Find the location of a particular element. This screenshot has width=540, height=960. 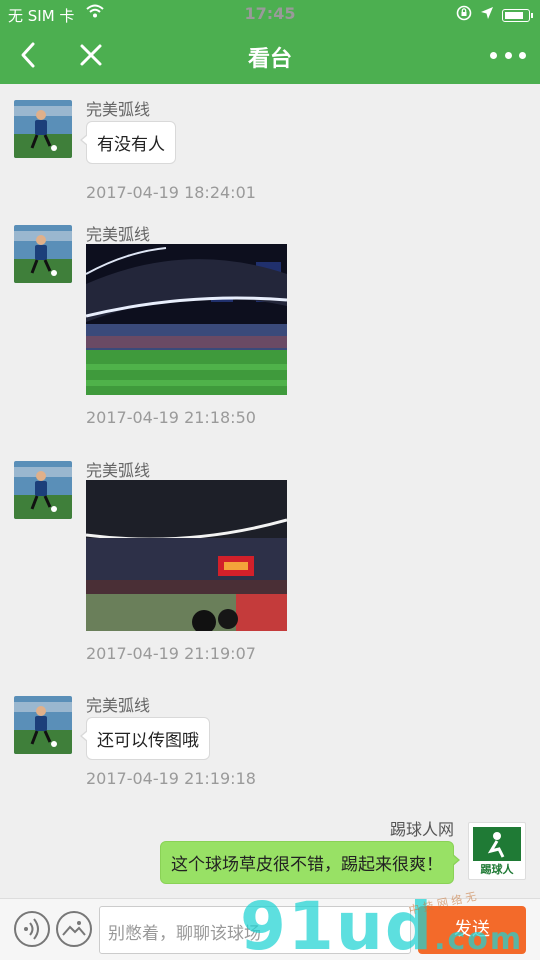

message-input: 别憋着，聊聊该球场 is located at coordinates (255, 930).